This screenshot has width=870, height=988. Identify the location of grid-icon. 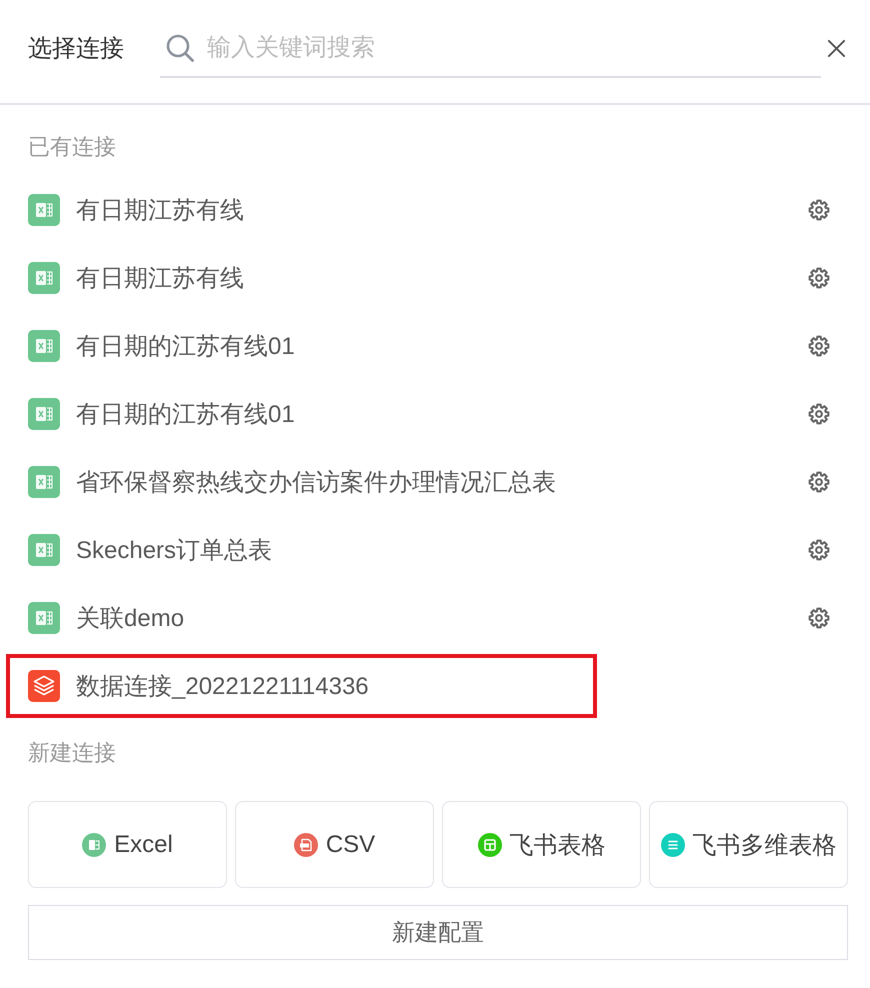
(490, 844).